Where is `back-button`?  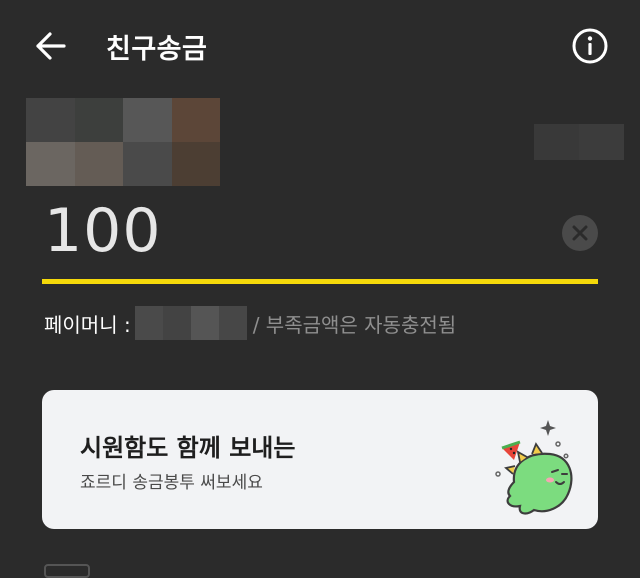
back-button is located at coordinates (50, 46).